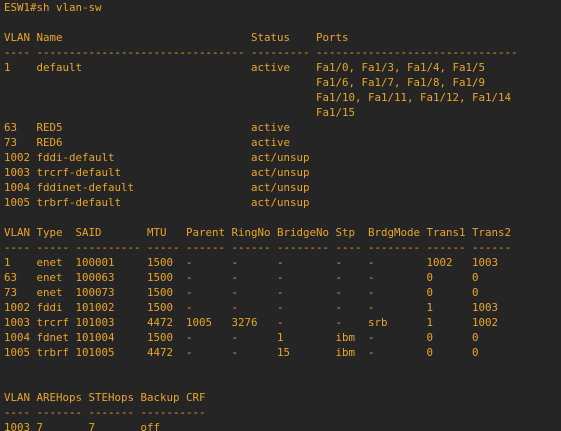 The height and width of the screenshot is (431, 561). What do you see at coordinates (241, 277) in the screenshot?
I see `terminal-line: 63 enet 100063 1500 - - - - - 0 0` at bounding box center [241, 277].